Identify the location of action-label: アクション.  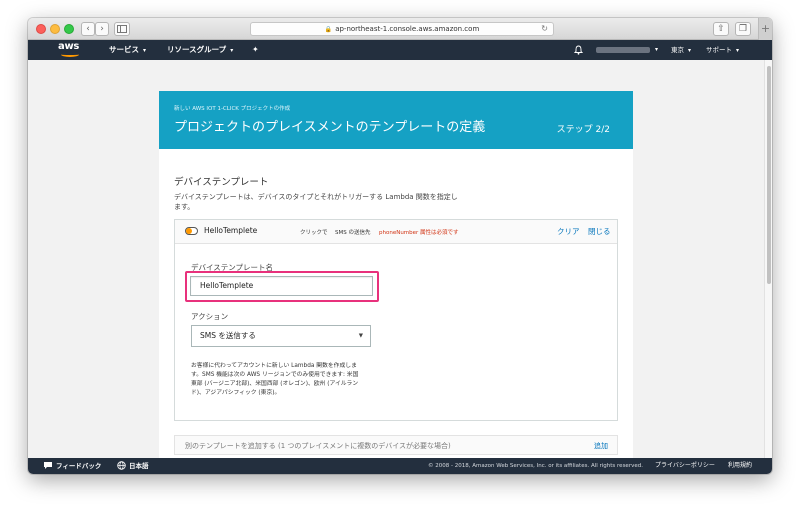
(210, 316).